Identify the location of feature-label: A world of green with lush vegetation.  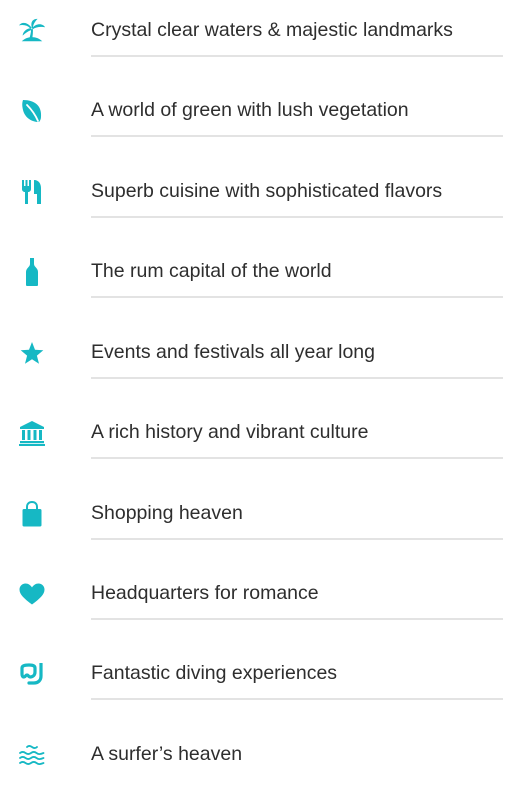
(250, 110).